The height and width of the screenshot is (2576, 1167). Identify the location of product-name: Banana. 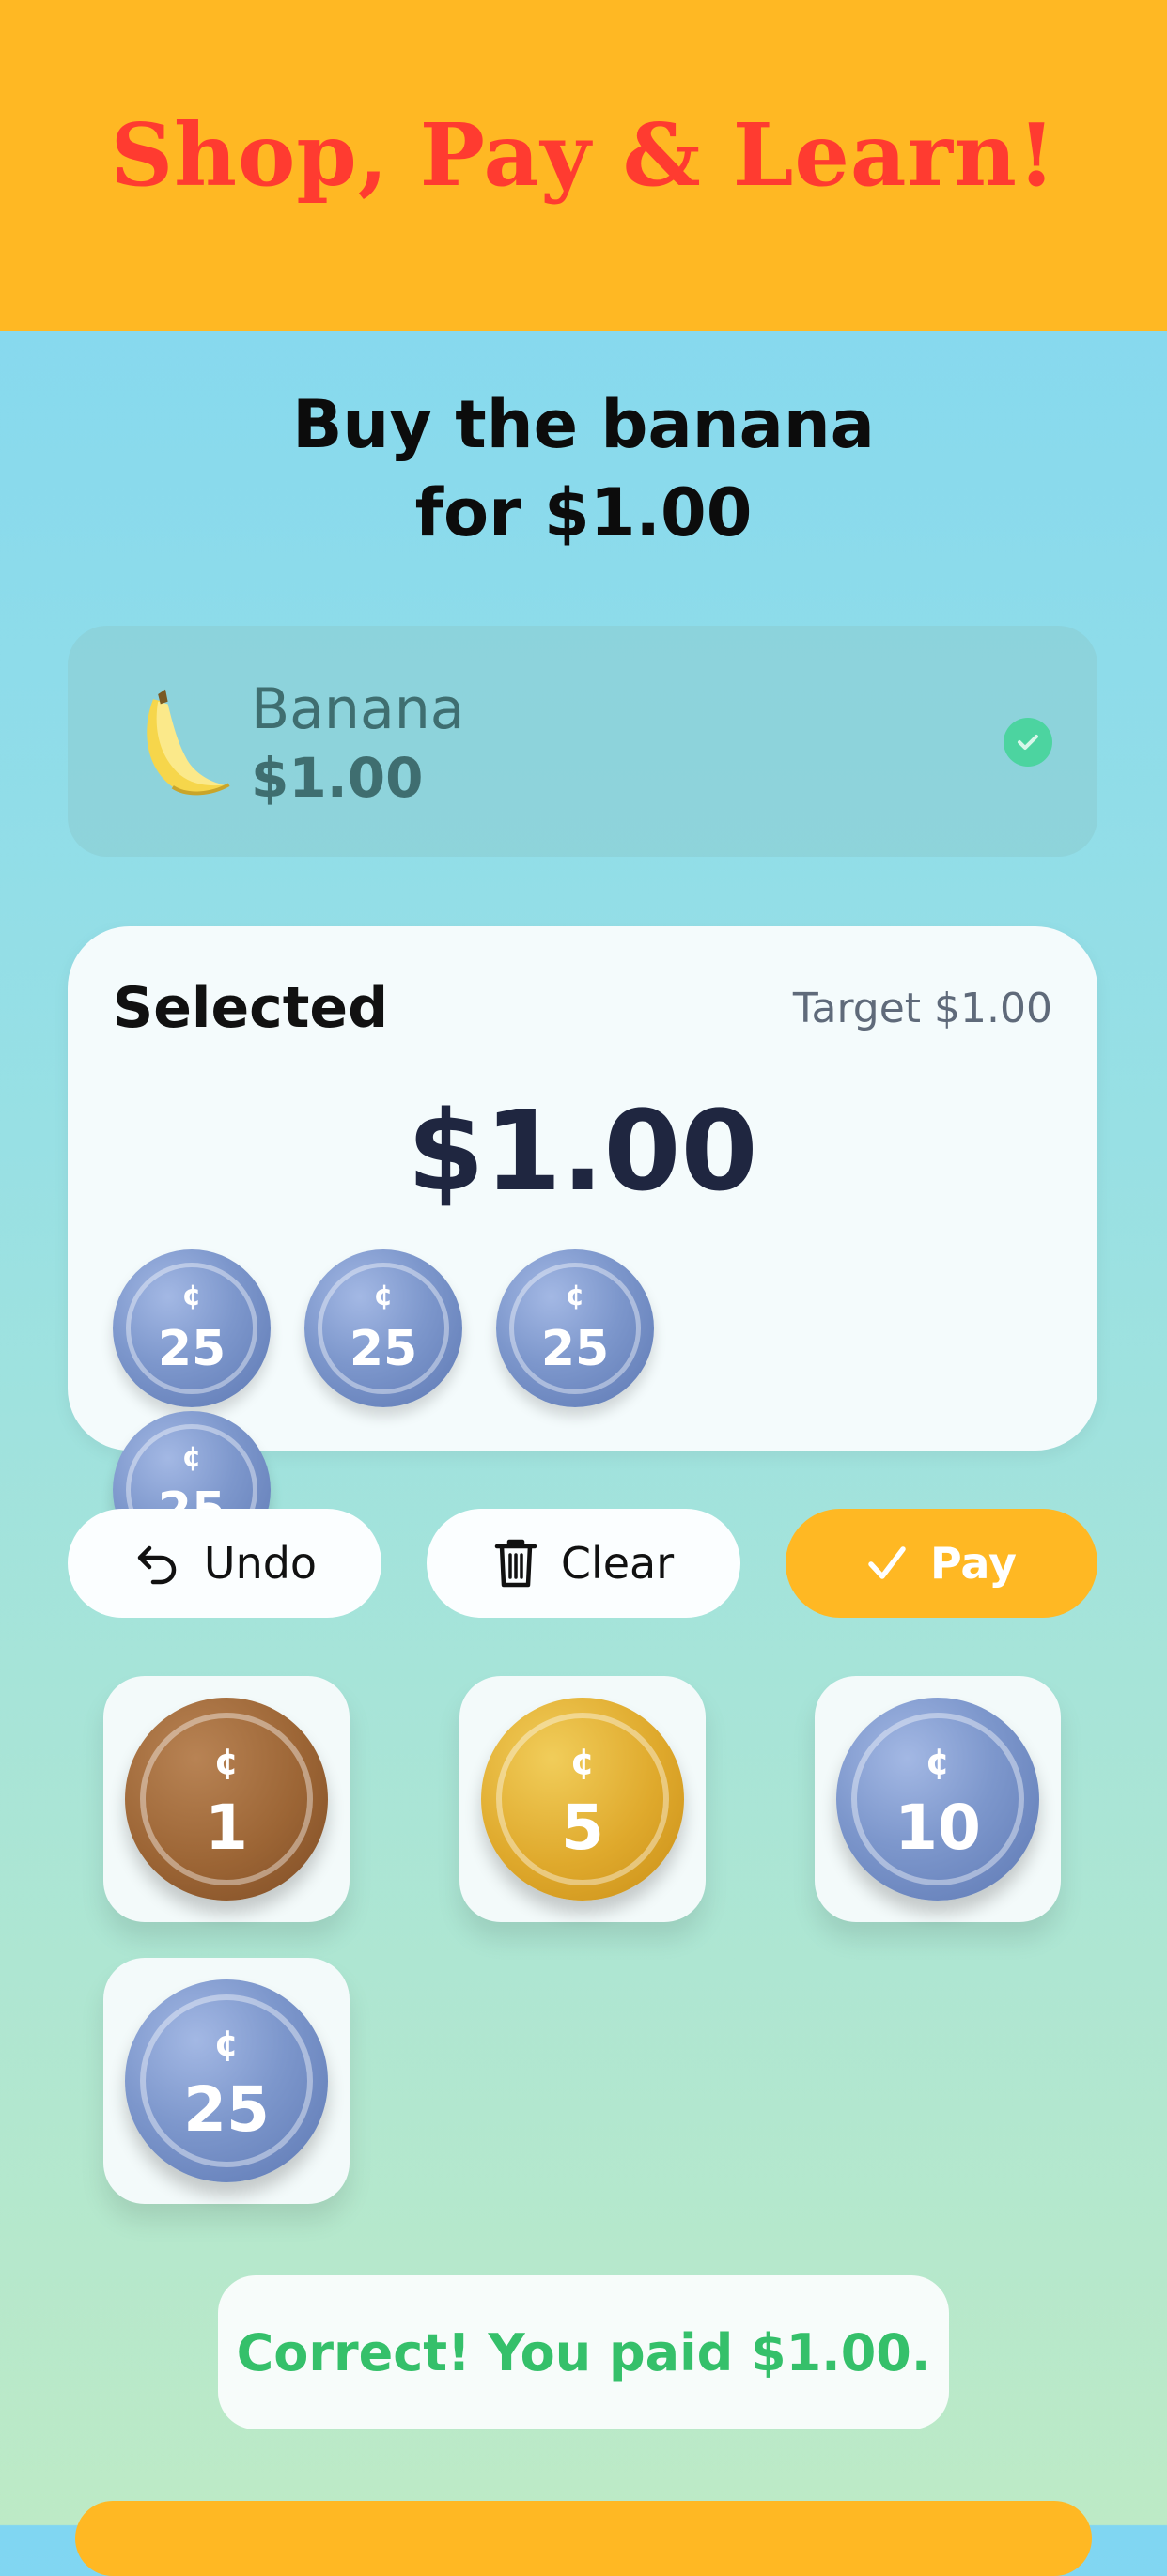
(358, 709).